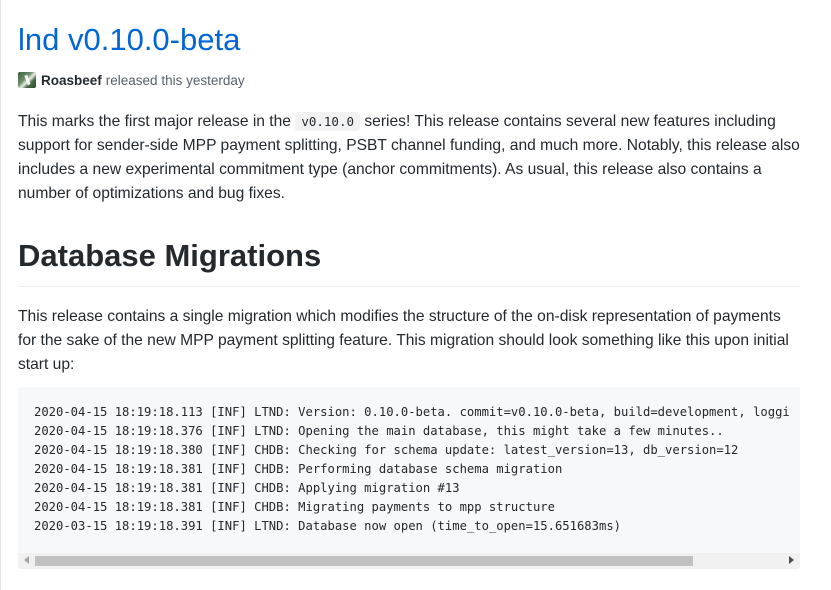  What do you see at coordinates (409, 29) in the screenshot?
I see `release-title-link: lnd v0.10.0-beta` at bounding box center [409, 29].